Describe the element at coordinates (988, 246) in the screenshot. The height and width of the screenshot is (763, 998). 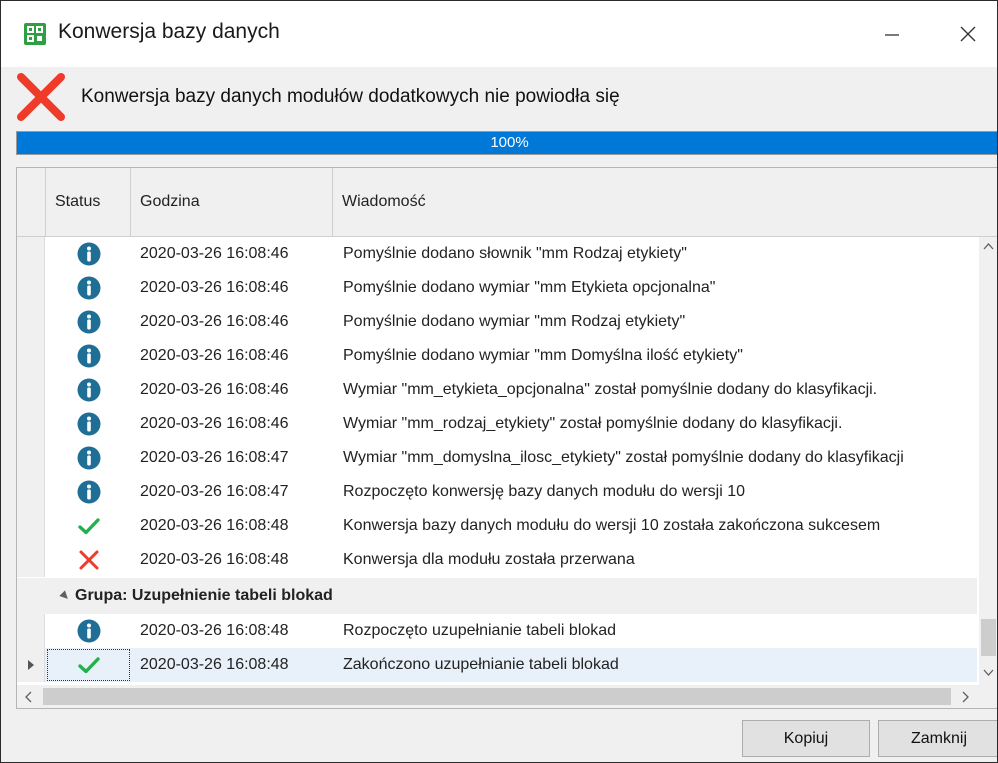
I see `scroll-up-icon` at that location.